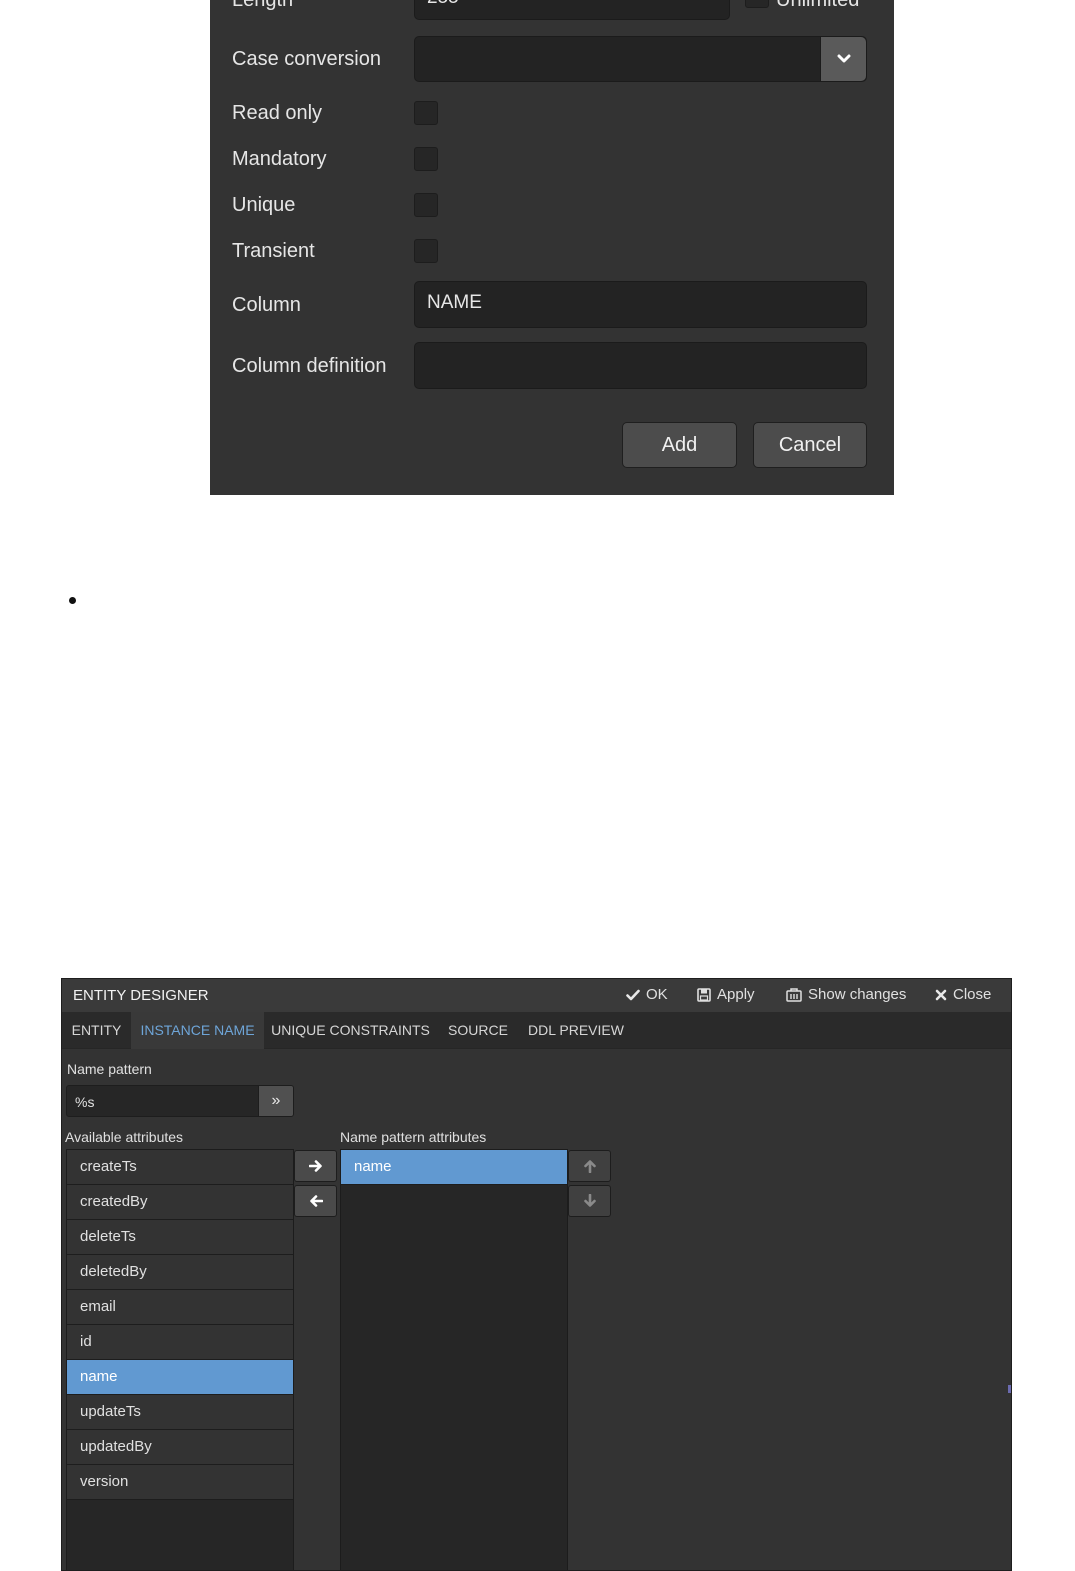  Describe the element at coordinates (72, 600) in the screenshot. I see `list-bullet` at that location.